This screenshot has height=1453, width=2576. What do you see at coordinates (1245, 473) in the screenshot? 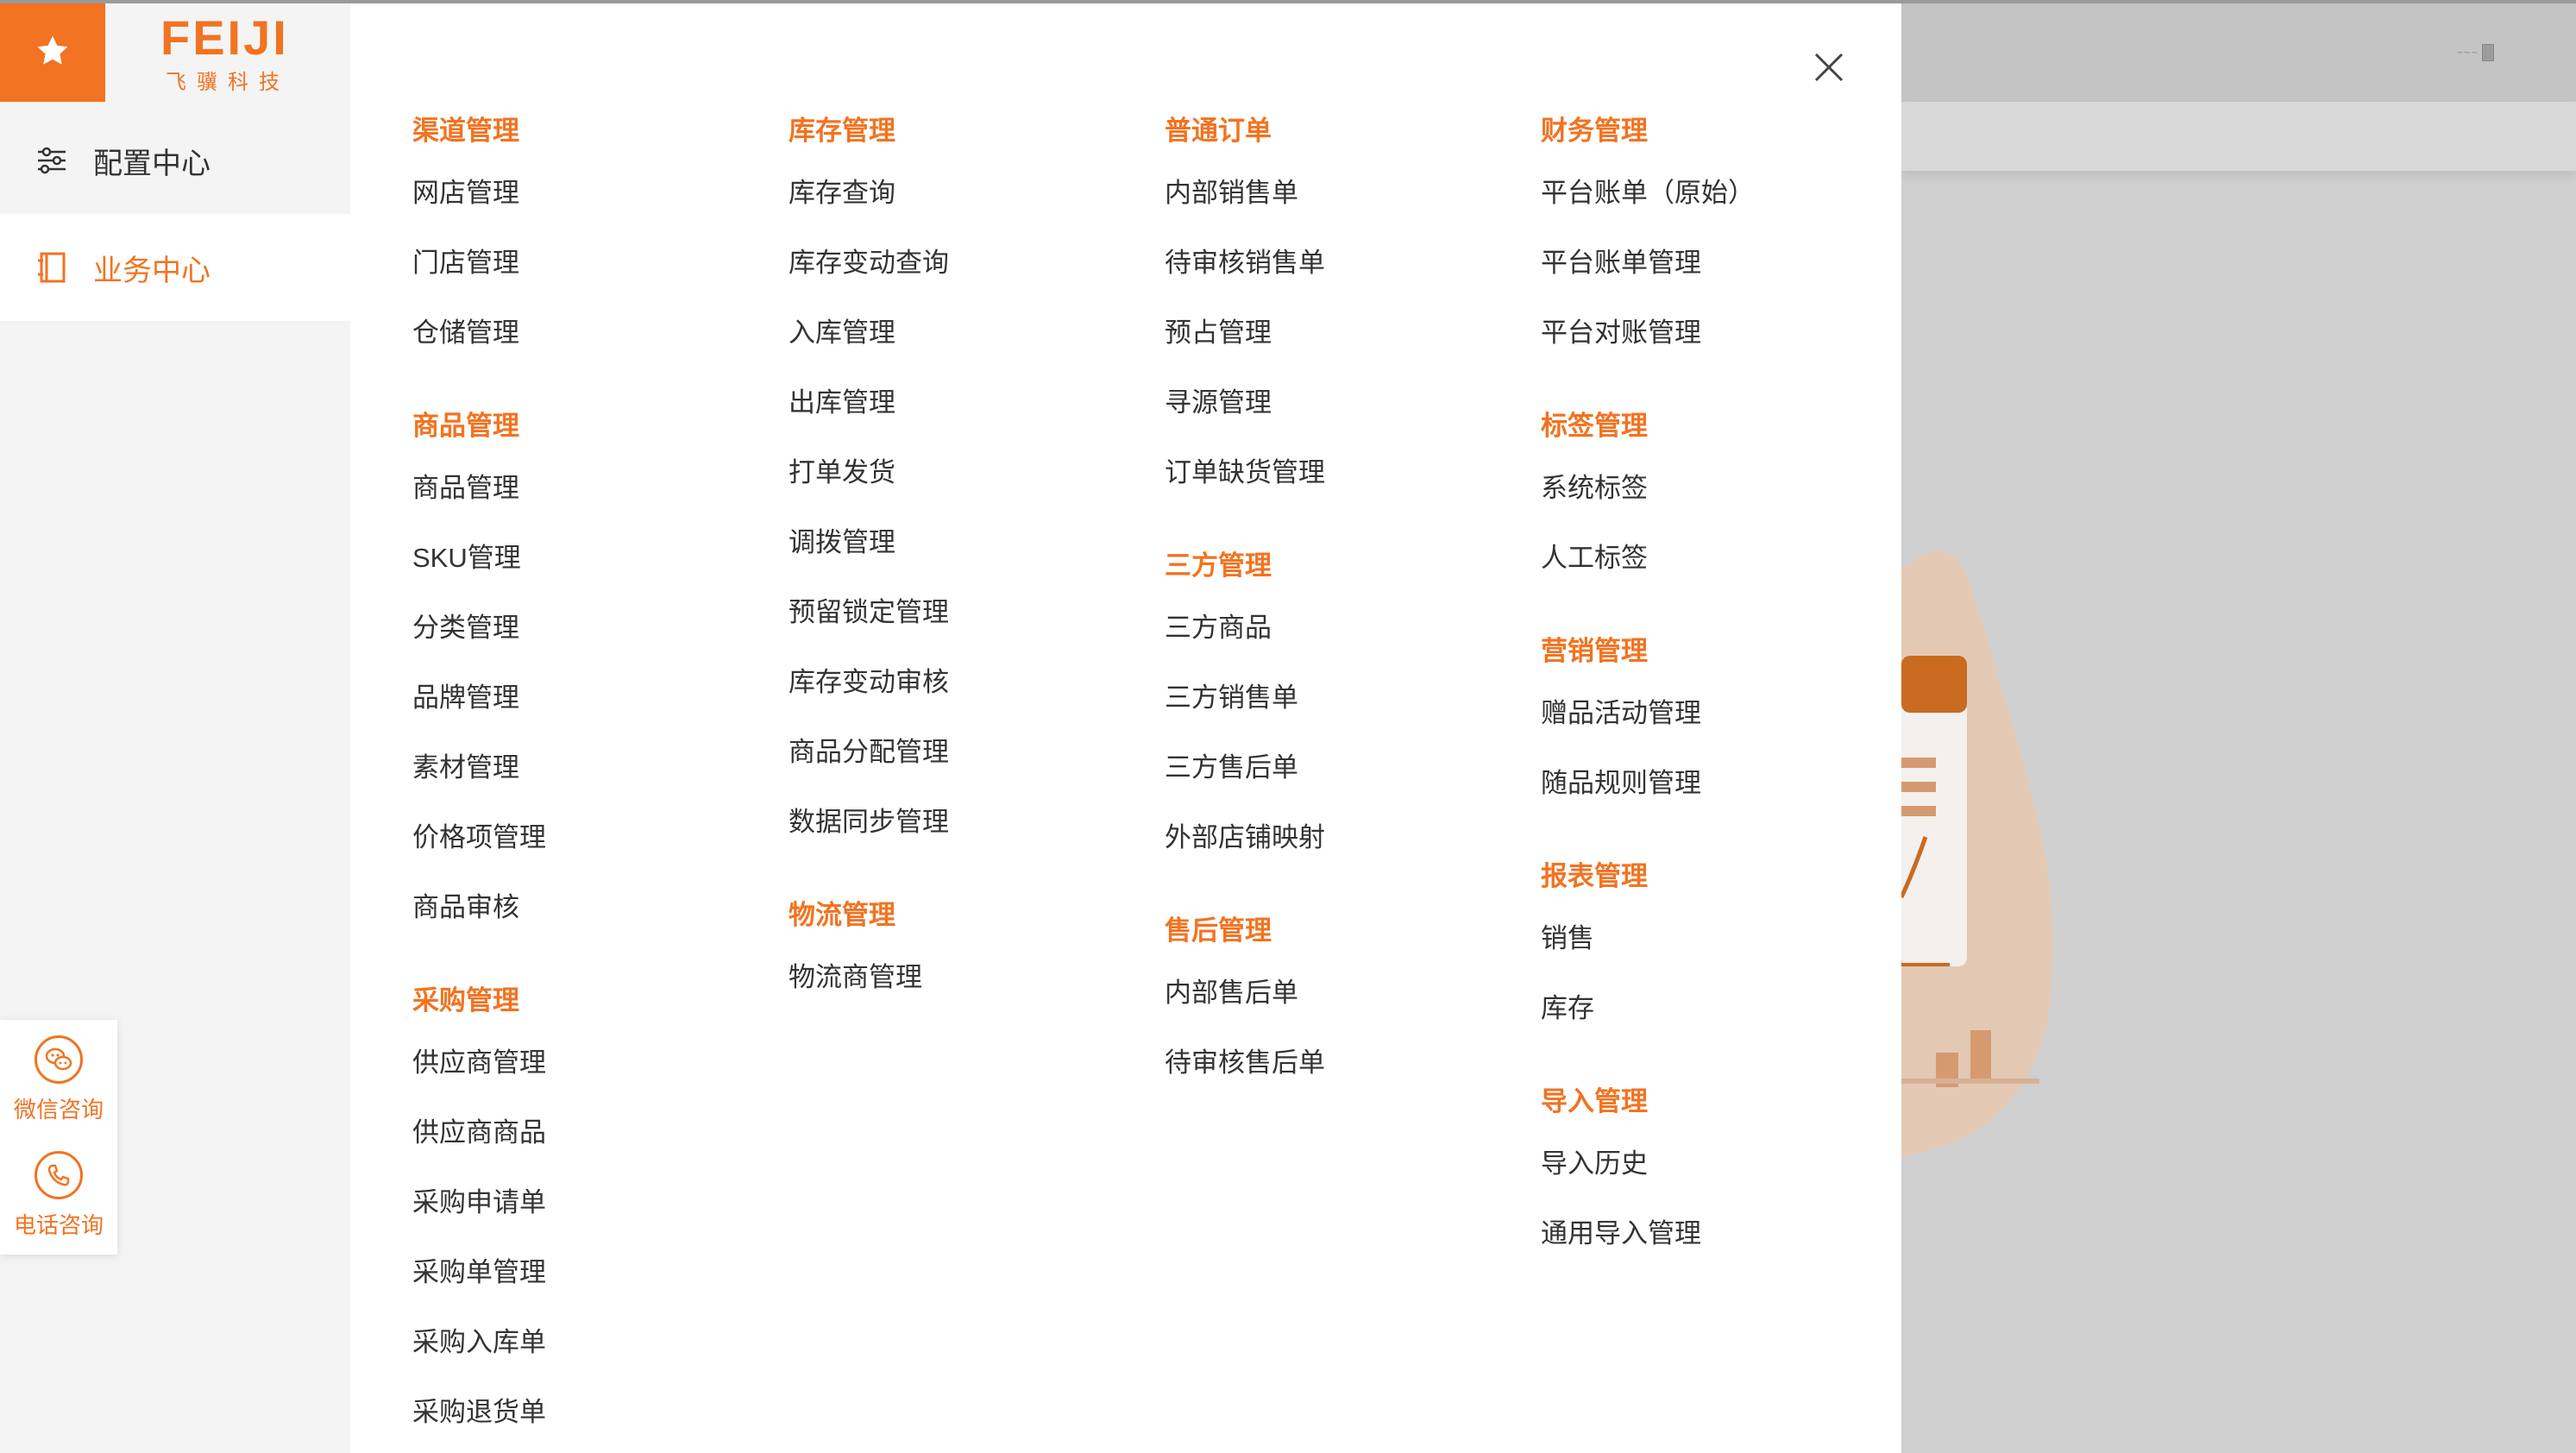
I see `menu-item: 订单缺货管理` at bounding box center [1245, 473].